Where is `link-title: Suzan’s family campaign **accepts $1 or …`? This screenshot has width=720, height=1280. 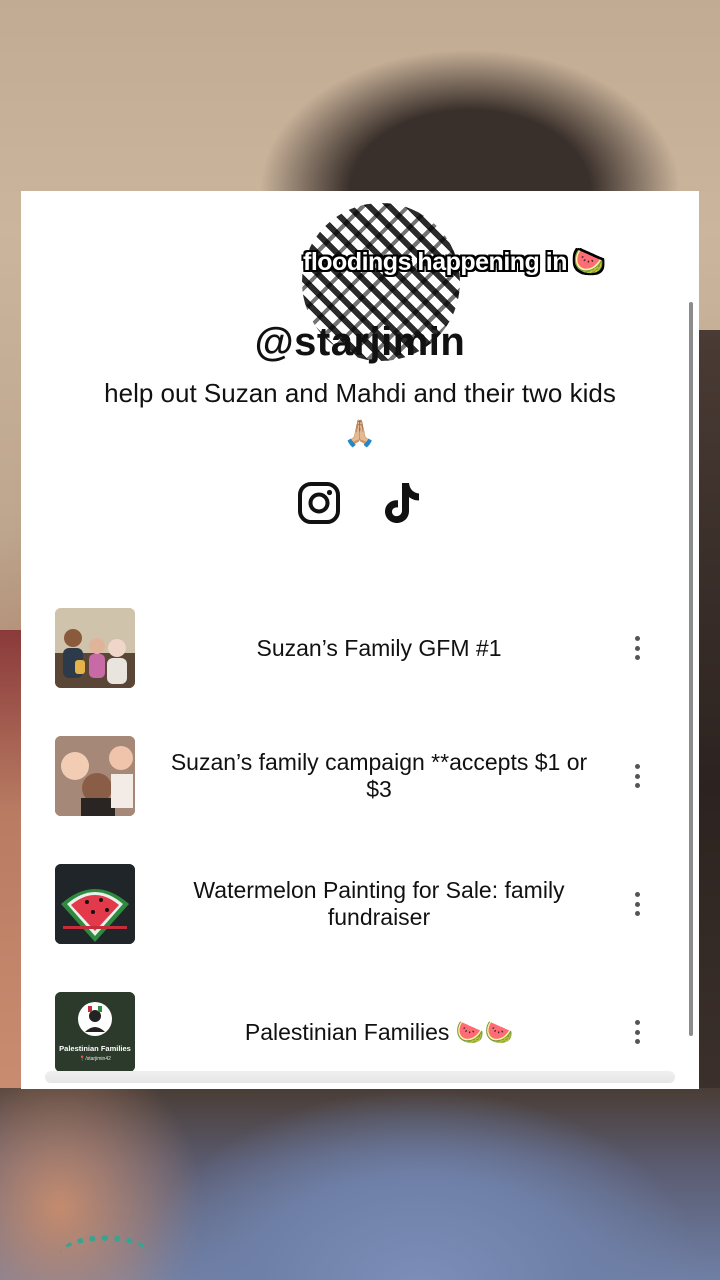
link-title: Suzan’s family campaign **accepts $1 or … is located at coordinates (379, 775).